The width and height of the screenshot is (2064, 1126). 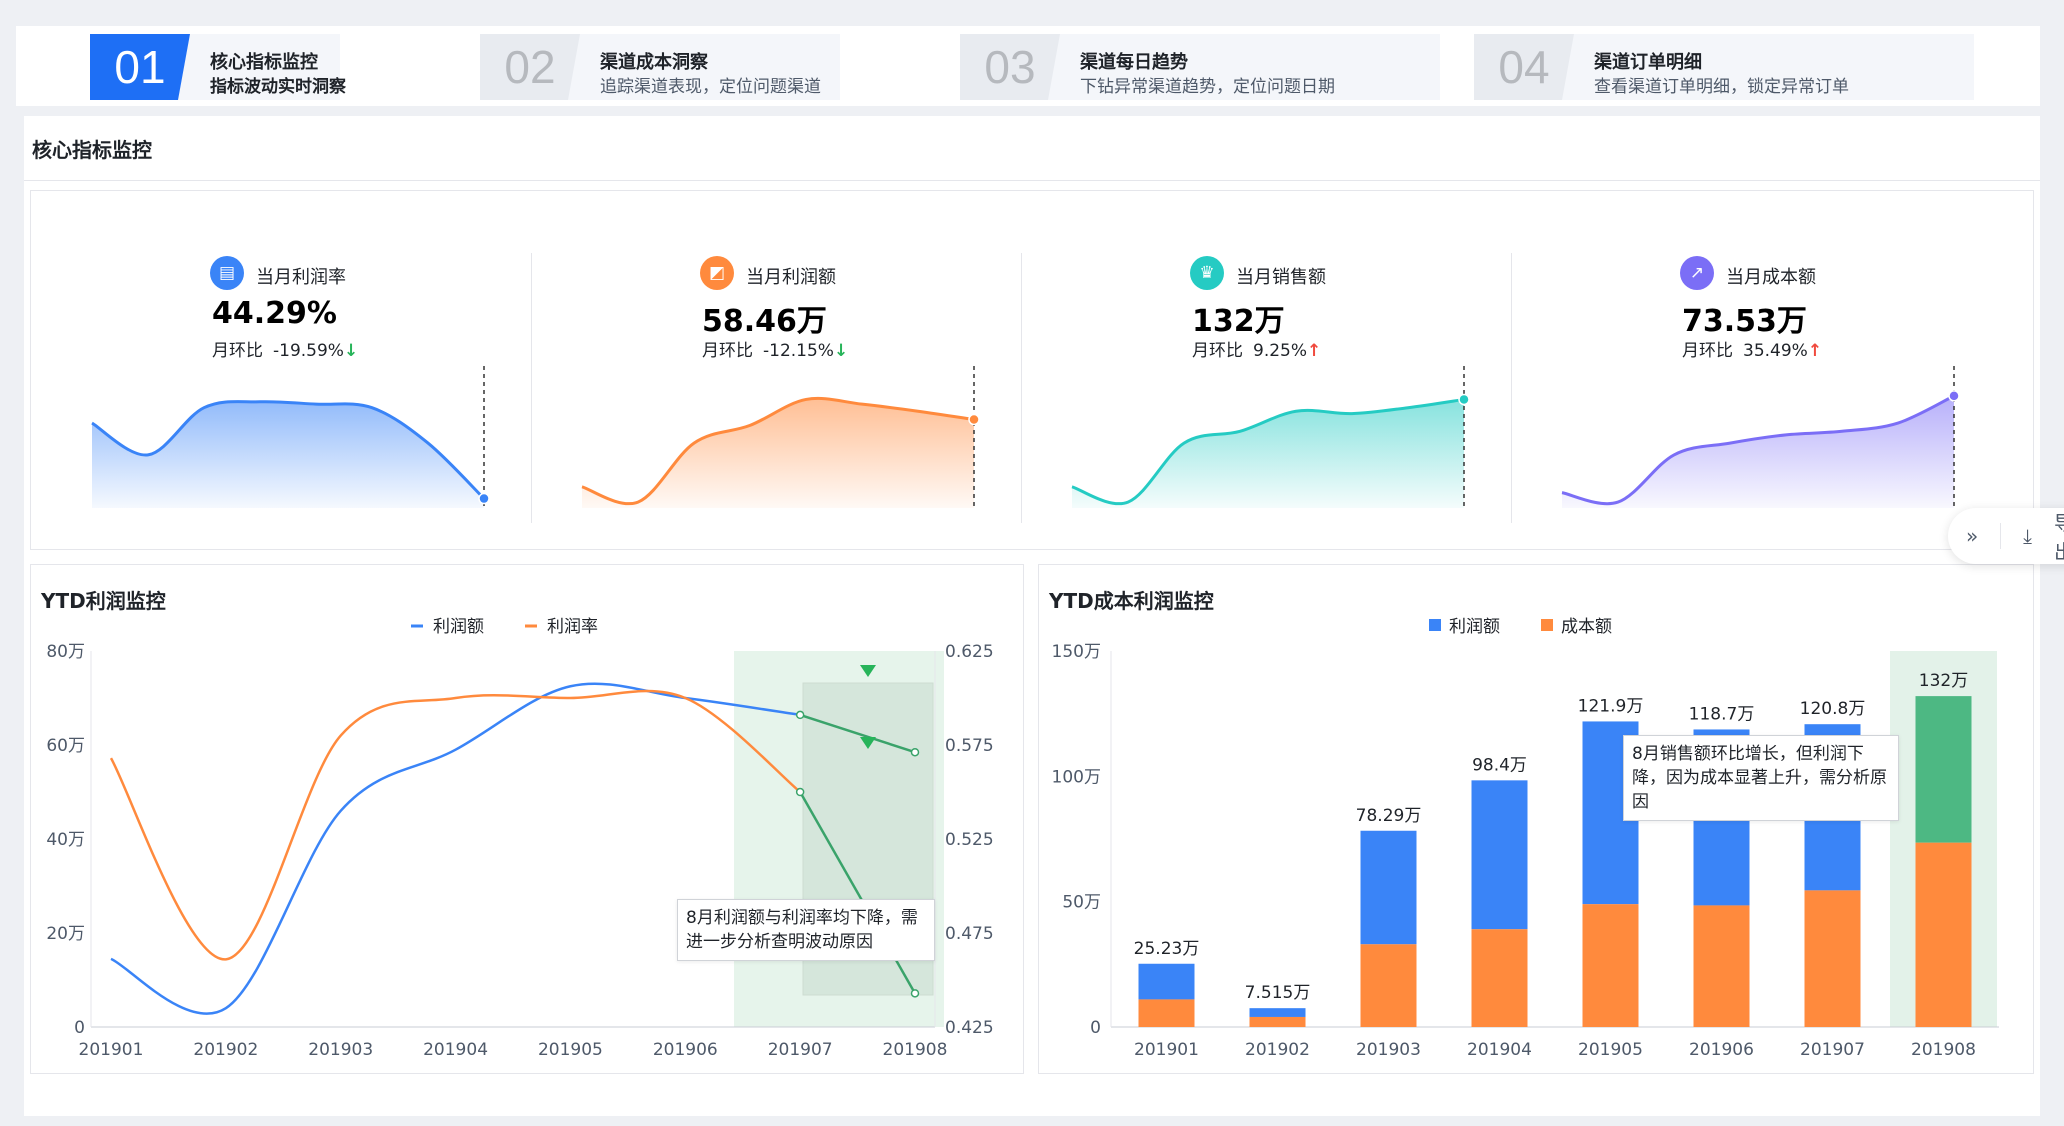 What do you see at coordinates (1389, 816) in the screenshot?
I see `bar-total-label: 78.29万` at bounding box center [1389, 816].